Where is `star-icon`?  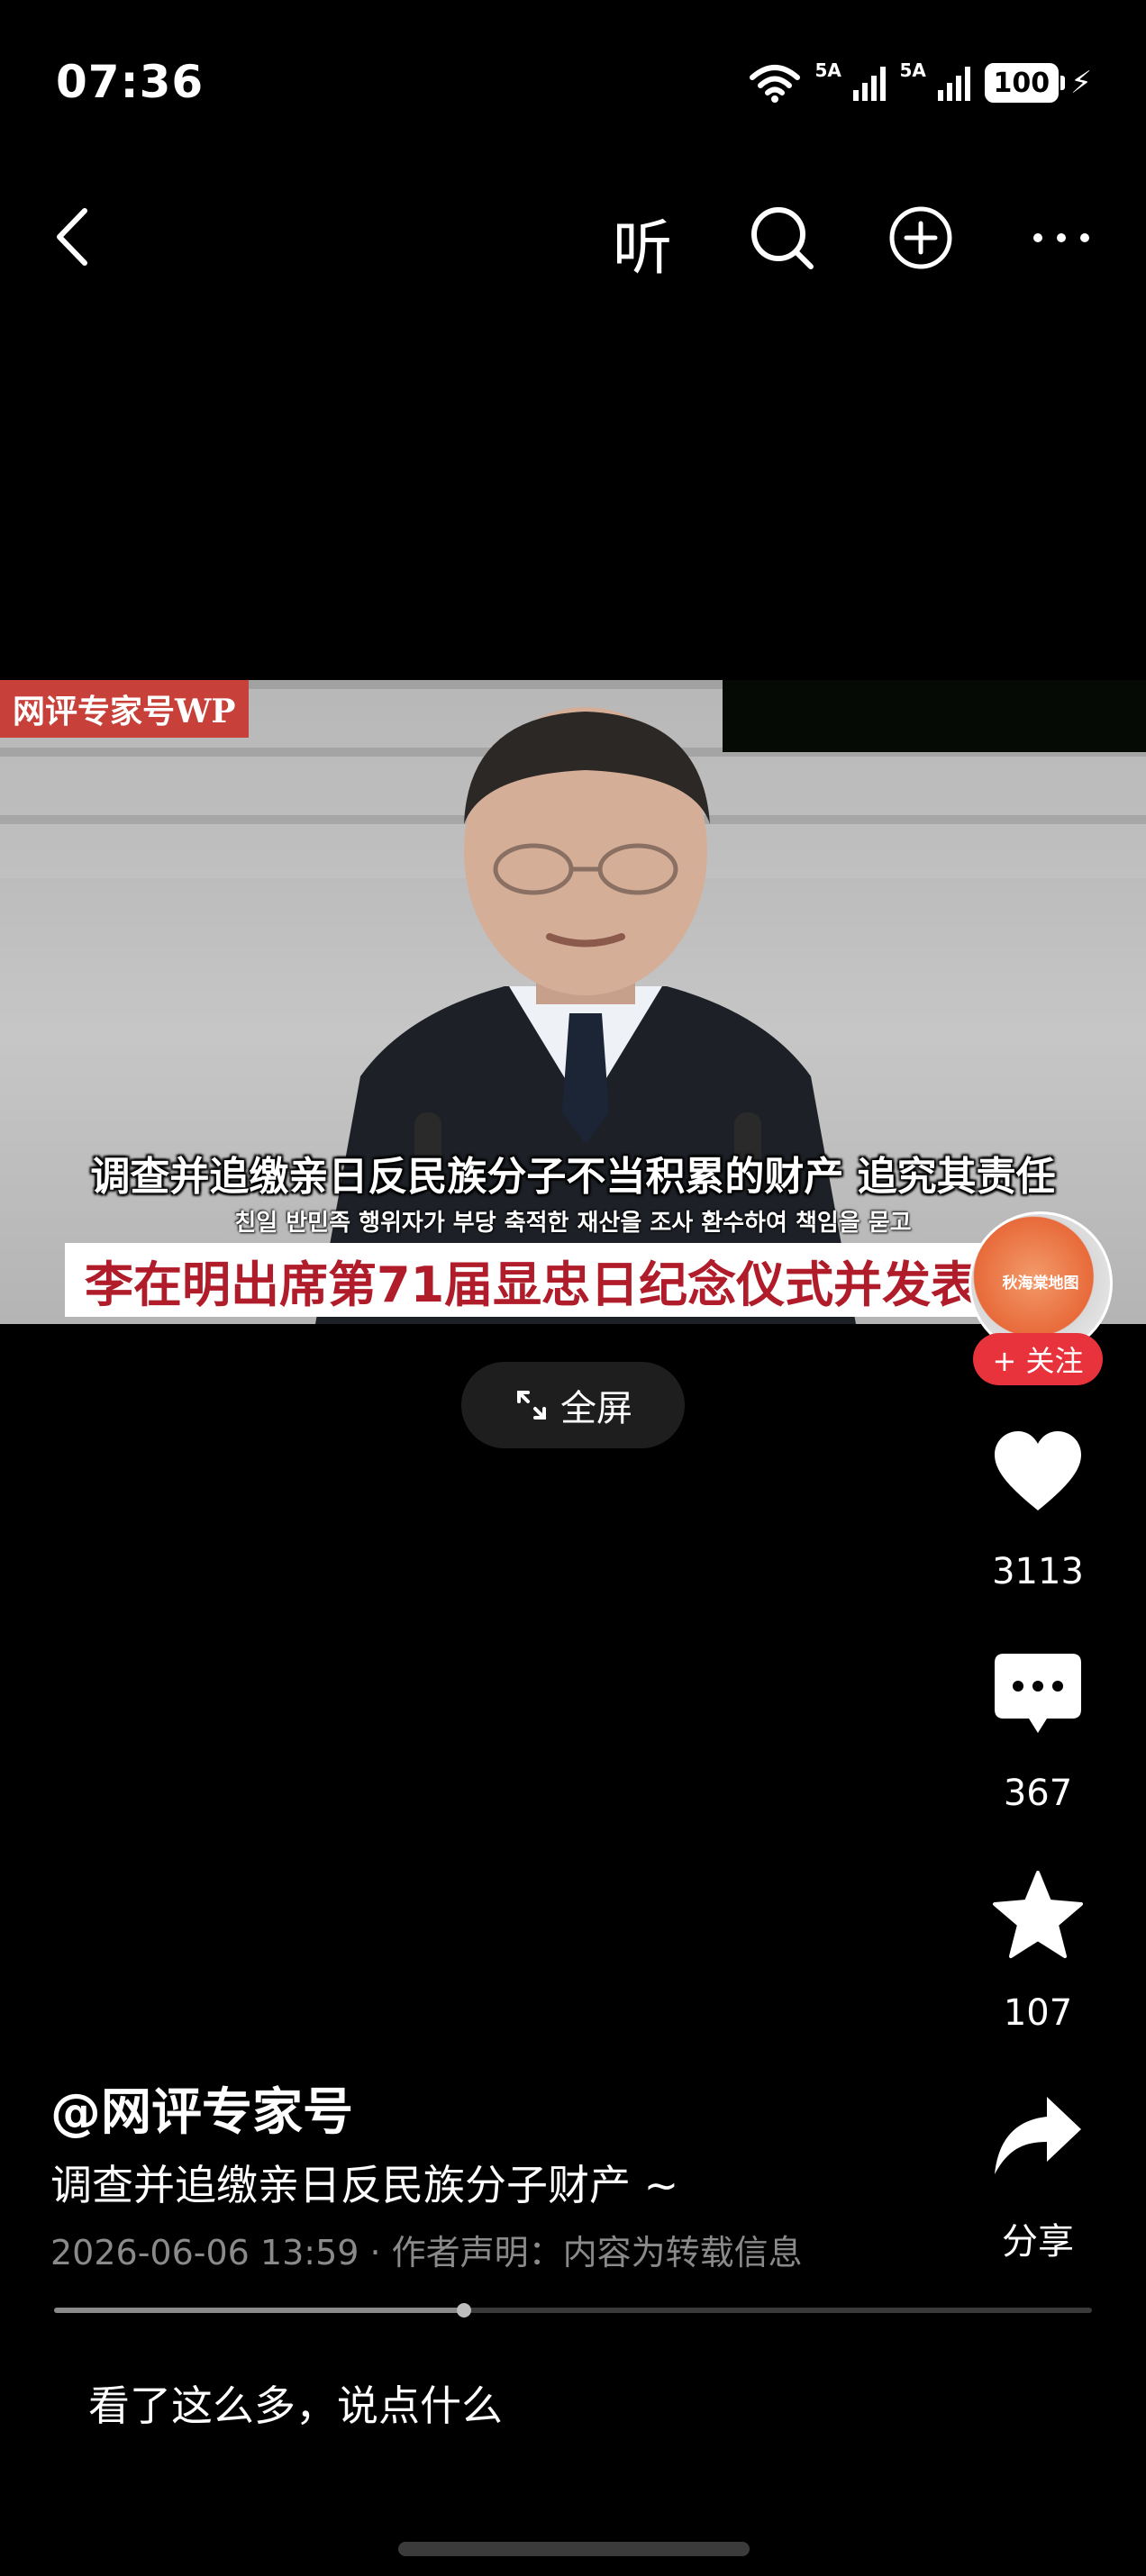 star-icon is located at coordinates (1038, 1916).